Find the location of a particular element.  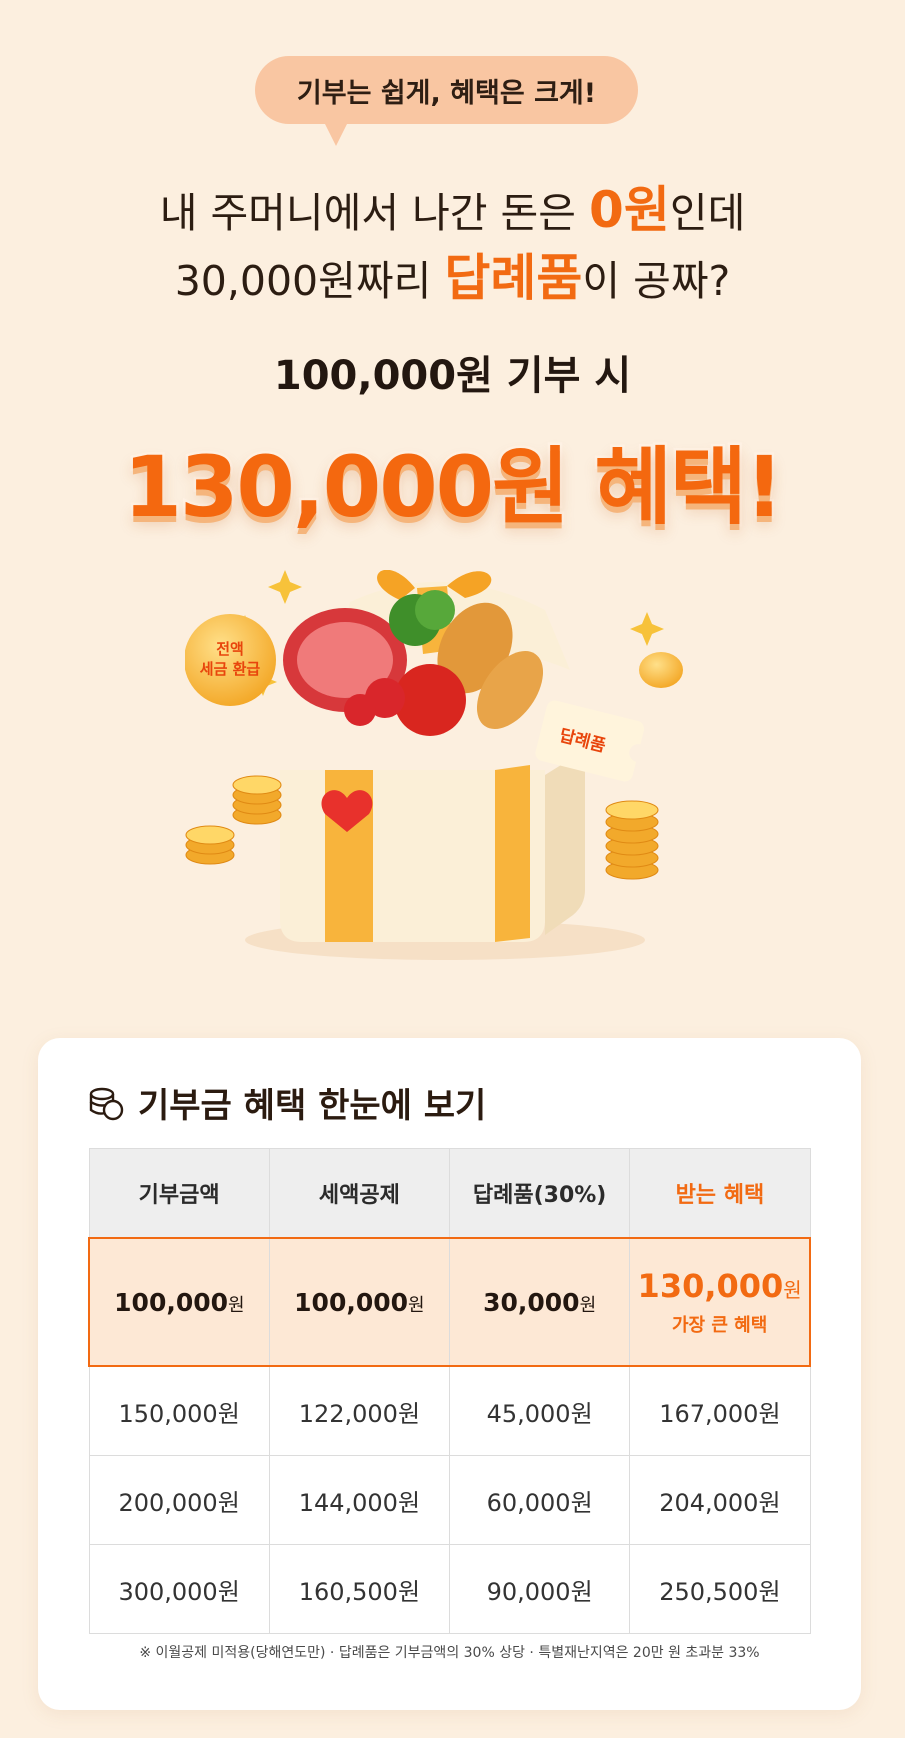

column-header-donation: 기부금액 is located at coordinates (179, 1193).